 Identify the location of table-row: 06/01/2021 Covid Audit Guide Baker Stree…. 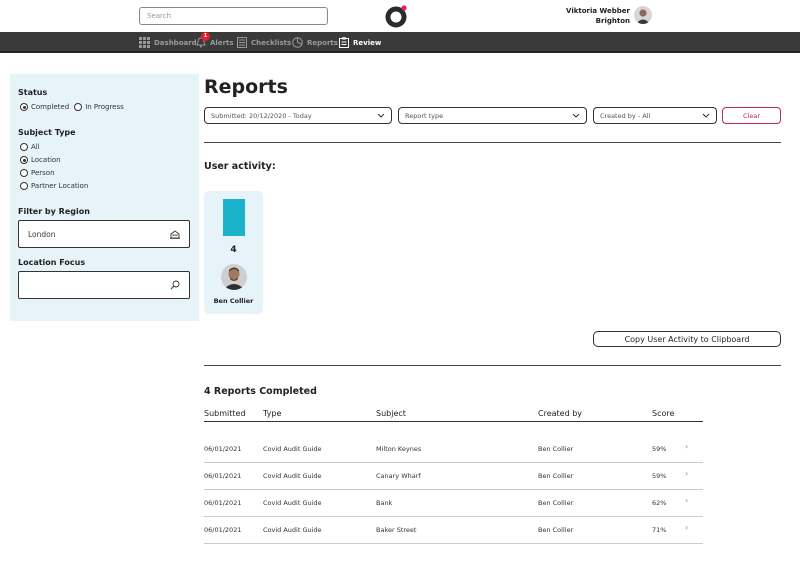
(453, 530).